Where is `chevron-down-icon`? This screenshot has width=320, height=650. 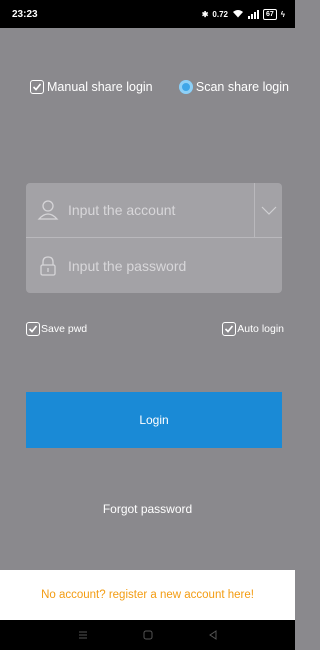
chevron-down-icon is located at coordinates (268, 210).